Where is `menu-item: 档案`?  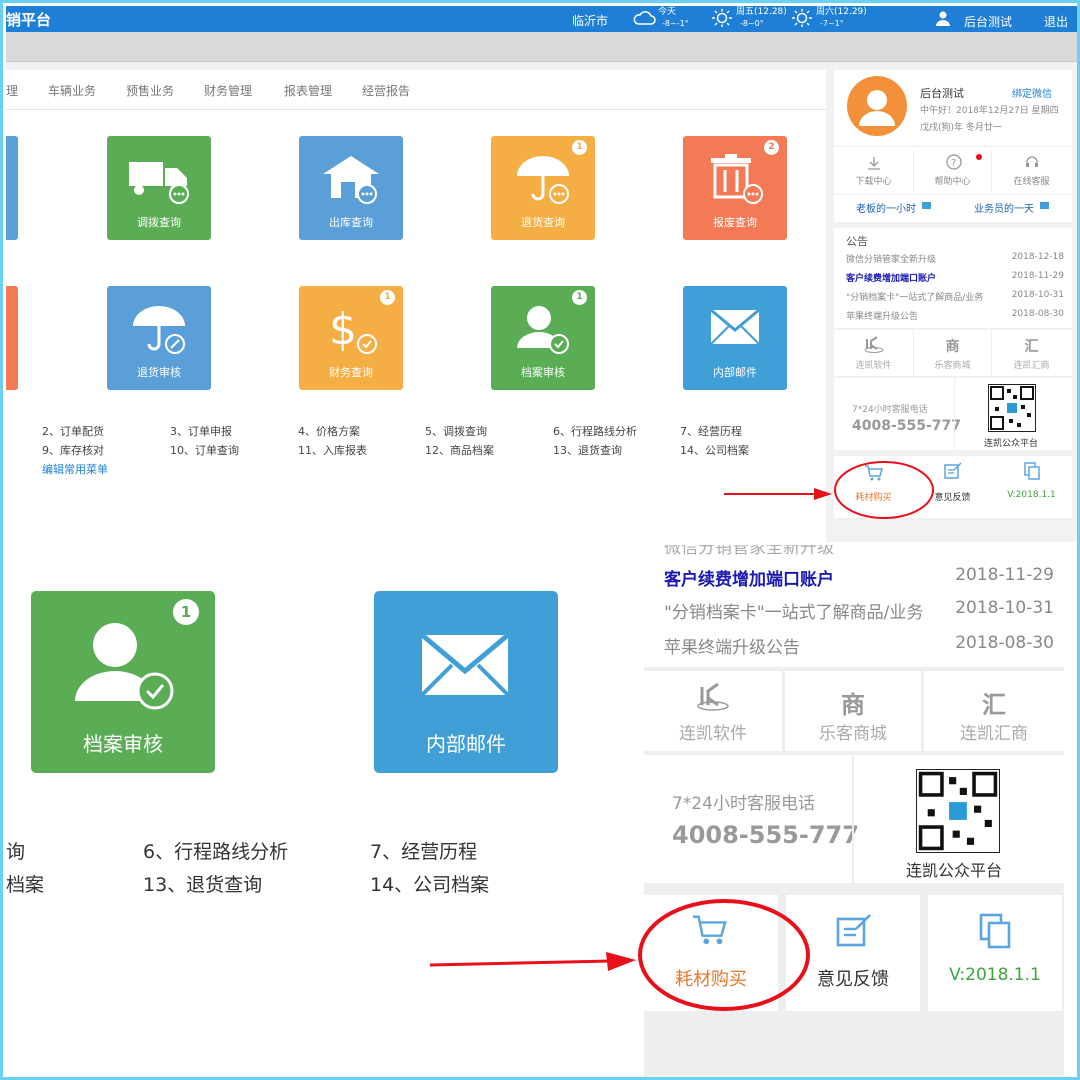
menu-item: 档案 is located at coordinates (25, 883).